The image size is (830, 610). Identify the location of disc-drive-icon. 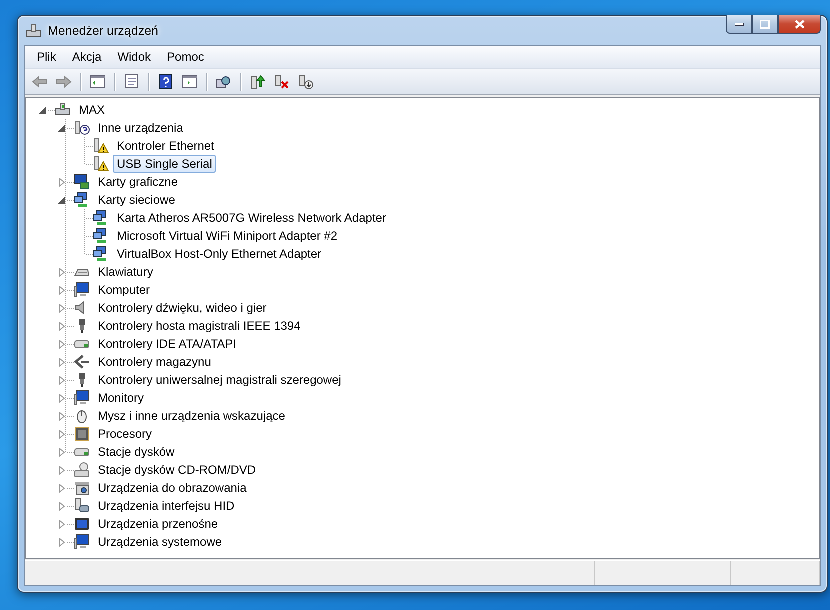
(82, 470).